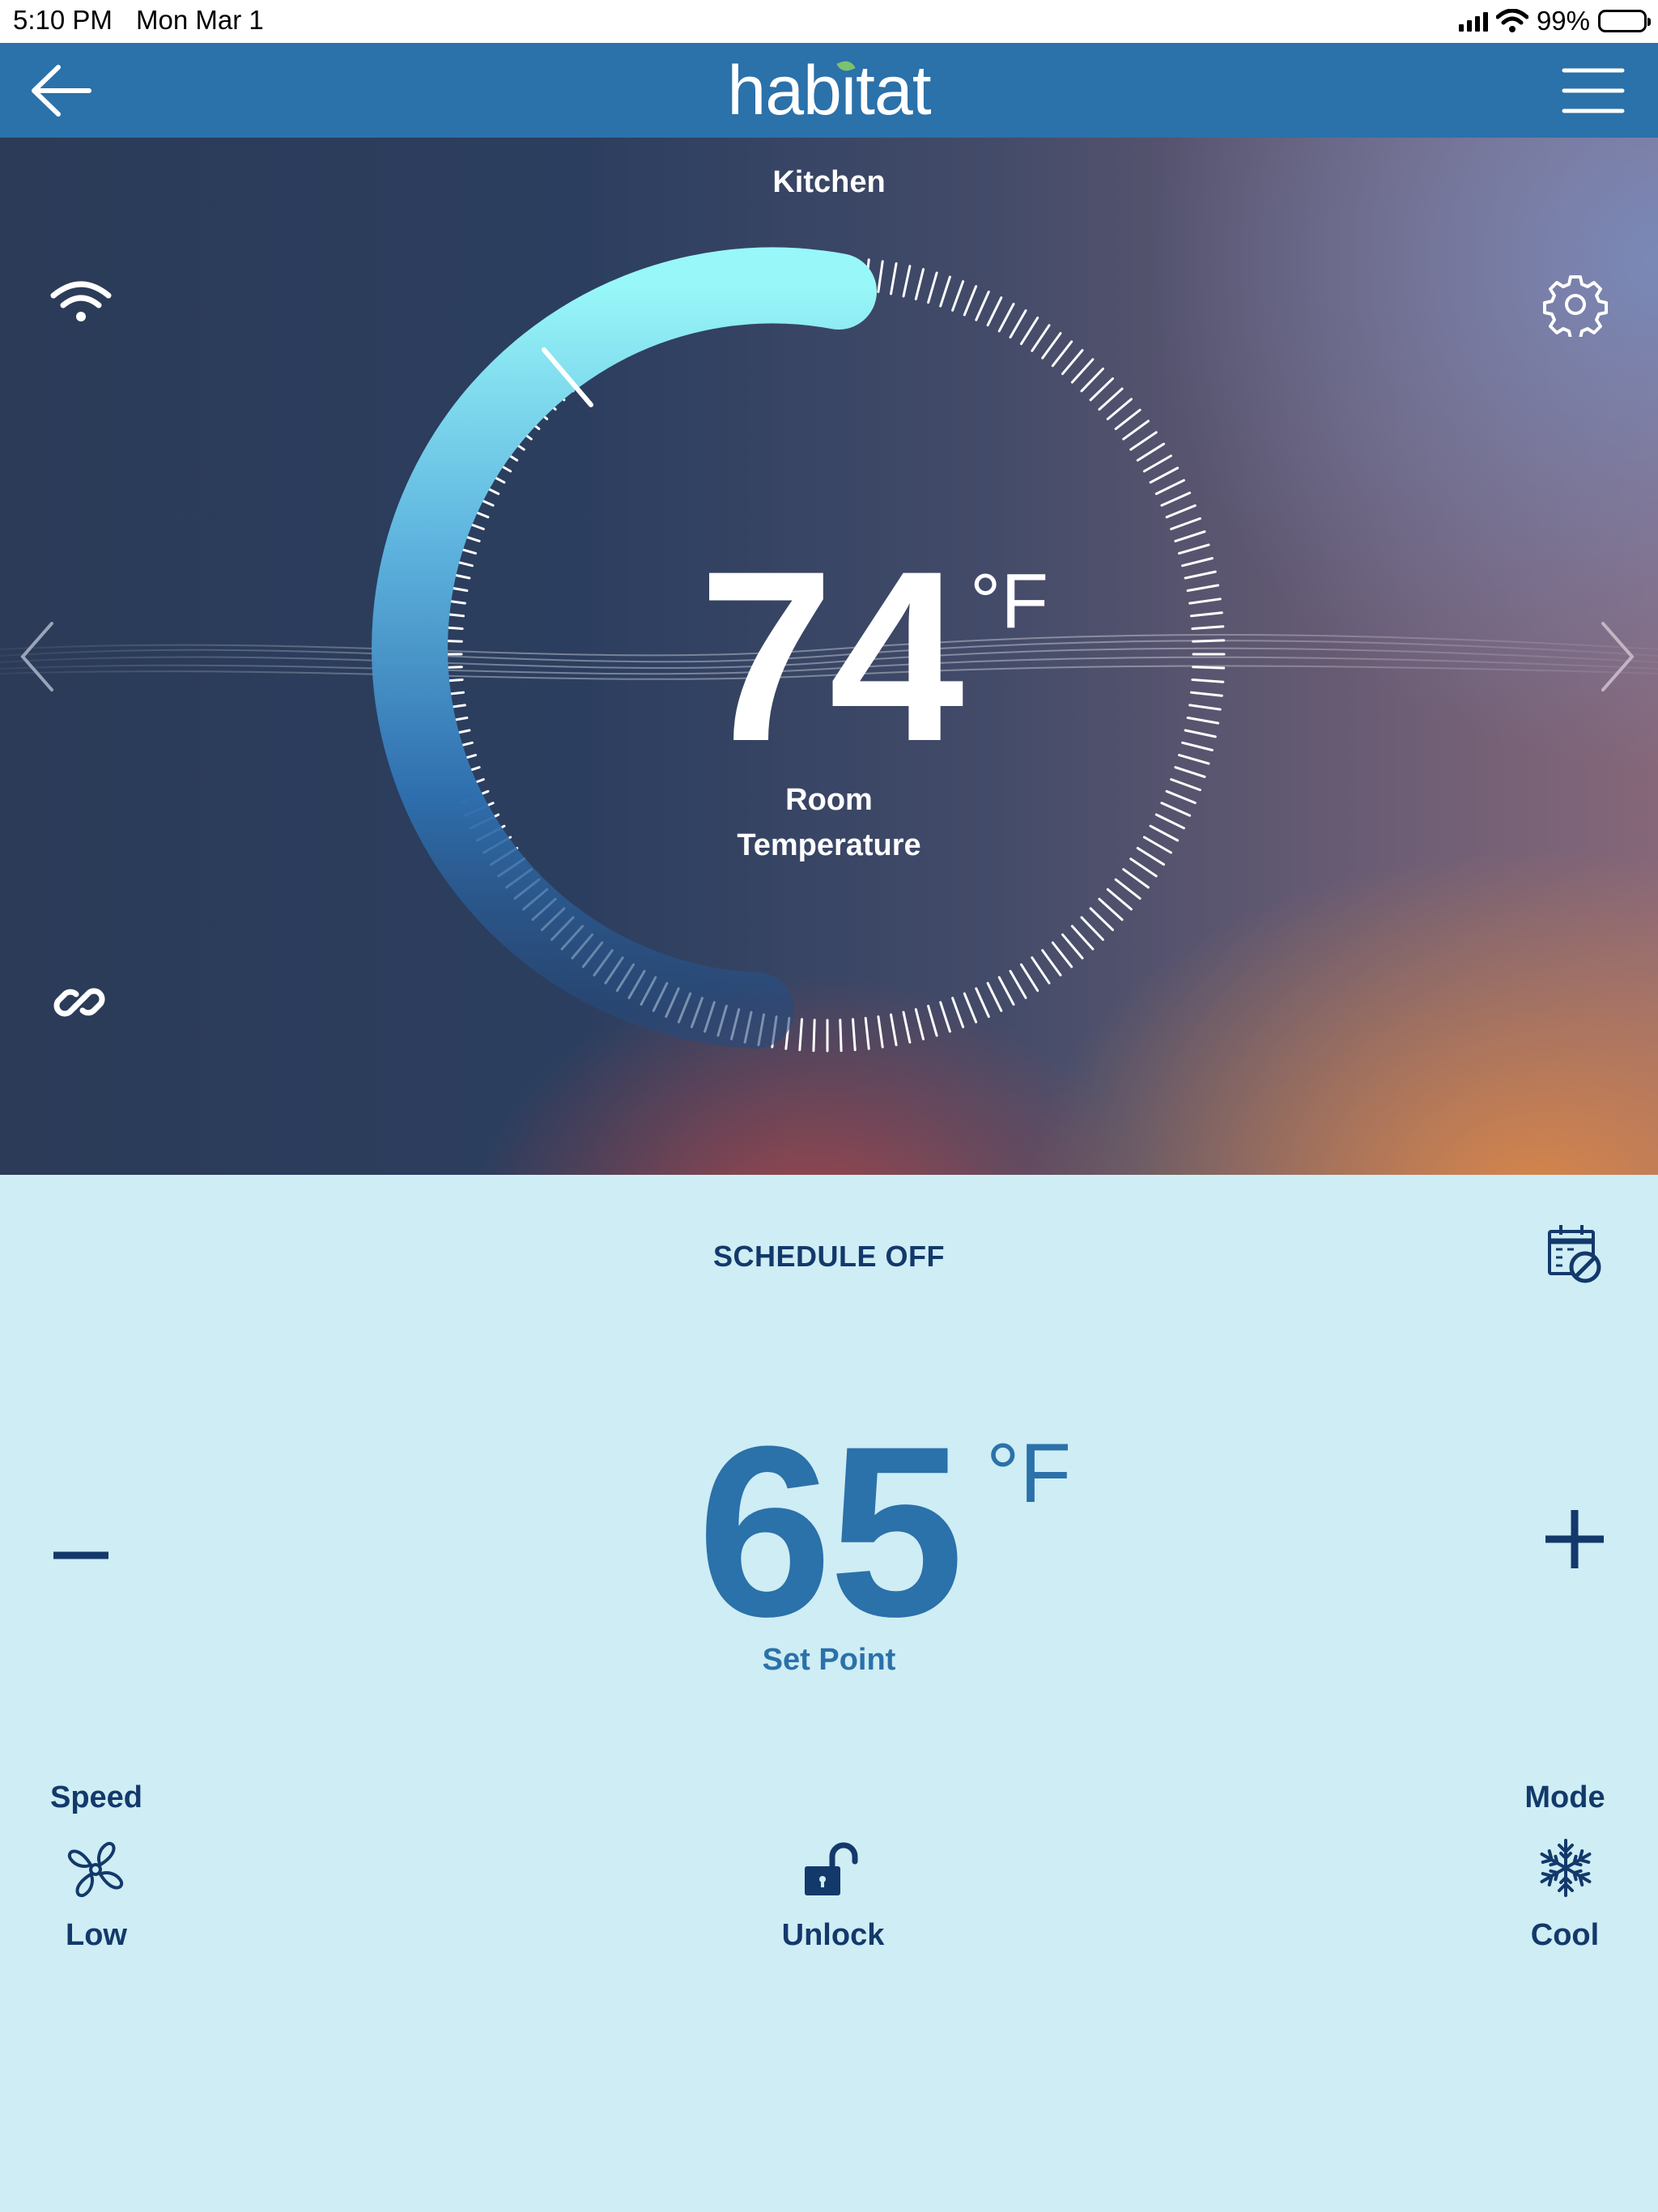 Image resolution: width=1658 pixels, height=2212 pixels. I want to click on nav-bar: habitat, so click(829, 90).